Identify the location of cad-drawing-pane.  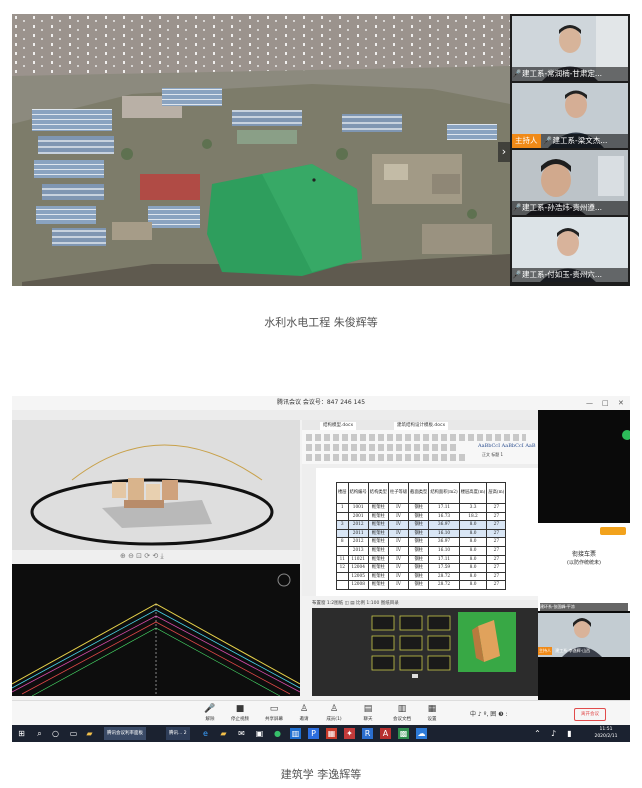
(156, 630).